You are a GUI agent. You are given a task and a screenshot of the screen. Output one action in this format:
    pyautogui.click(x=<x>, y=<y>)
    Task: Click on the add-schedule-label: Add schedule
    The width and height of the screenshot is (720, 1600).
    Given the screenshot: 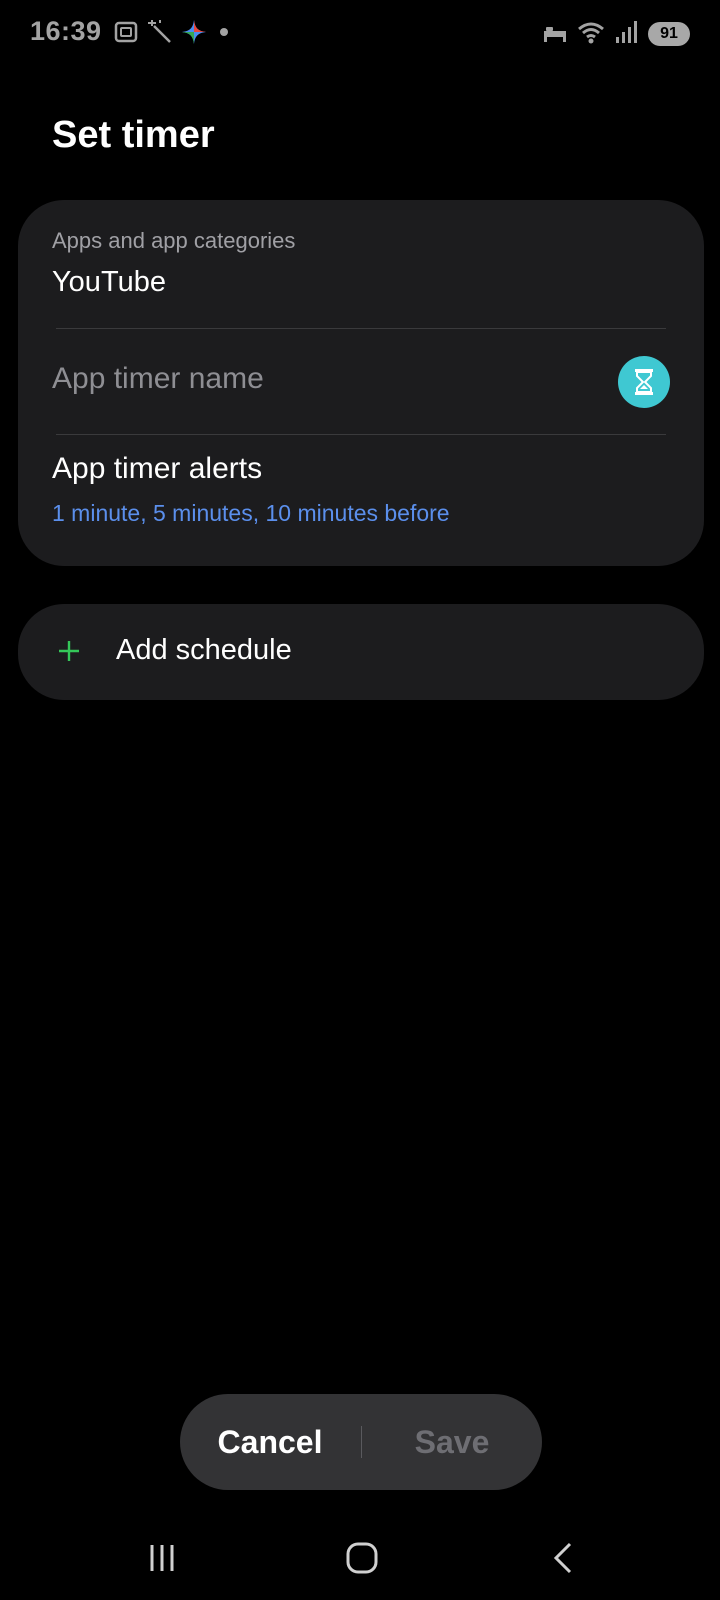 What is the action you would take?
    pyautogui.click(x=204, y=650)
    